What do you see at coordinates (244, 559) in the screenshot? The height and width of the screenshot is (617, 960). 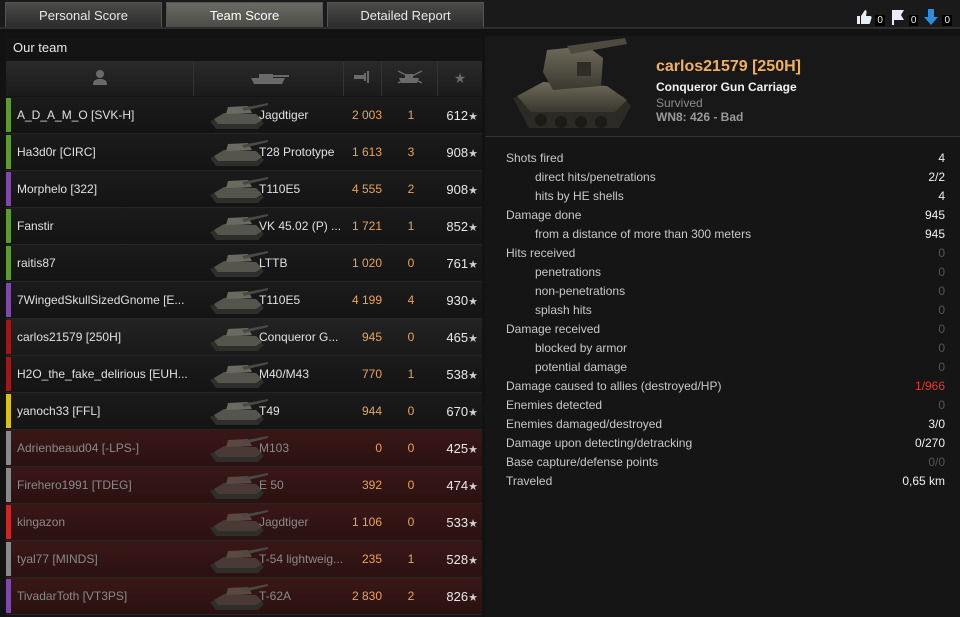 I see `player-row: tyal77 [MINDS] T-54 lightweig... 235 1 528★` at bounding box center [244, 559].